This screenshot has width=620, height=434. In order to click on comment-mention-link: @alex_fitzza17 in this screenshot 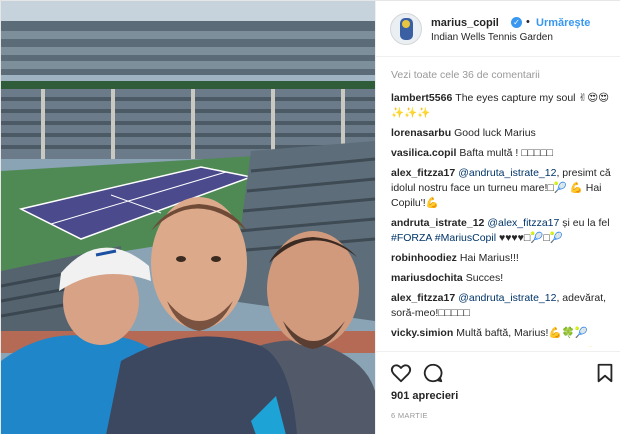, I will do `click(523, 223)`.